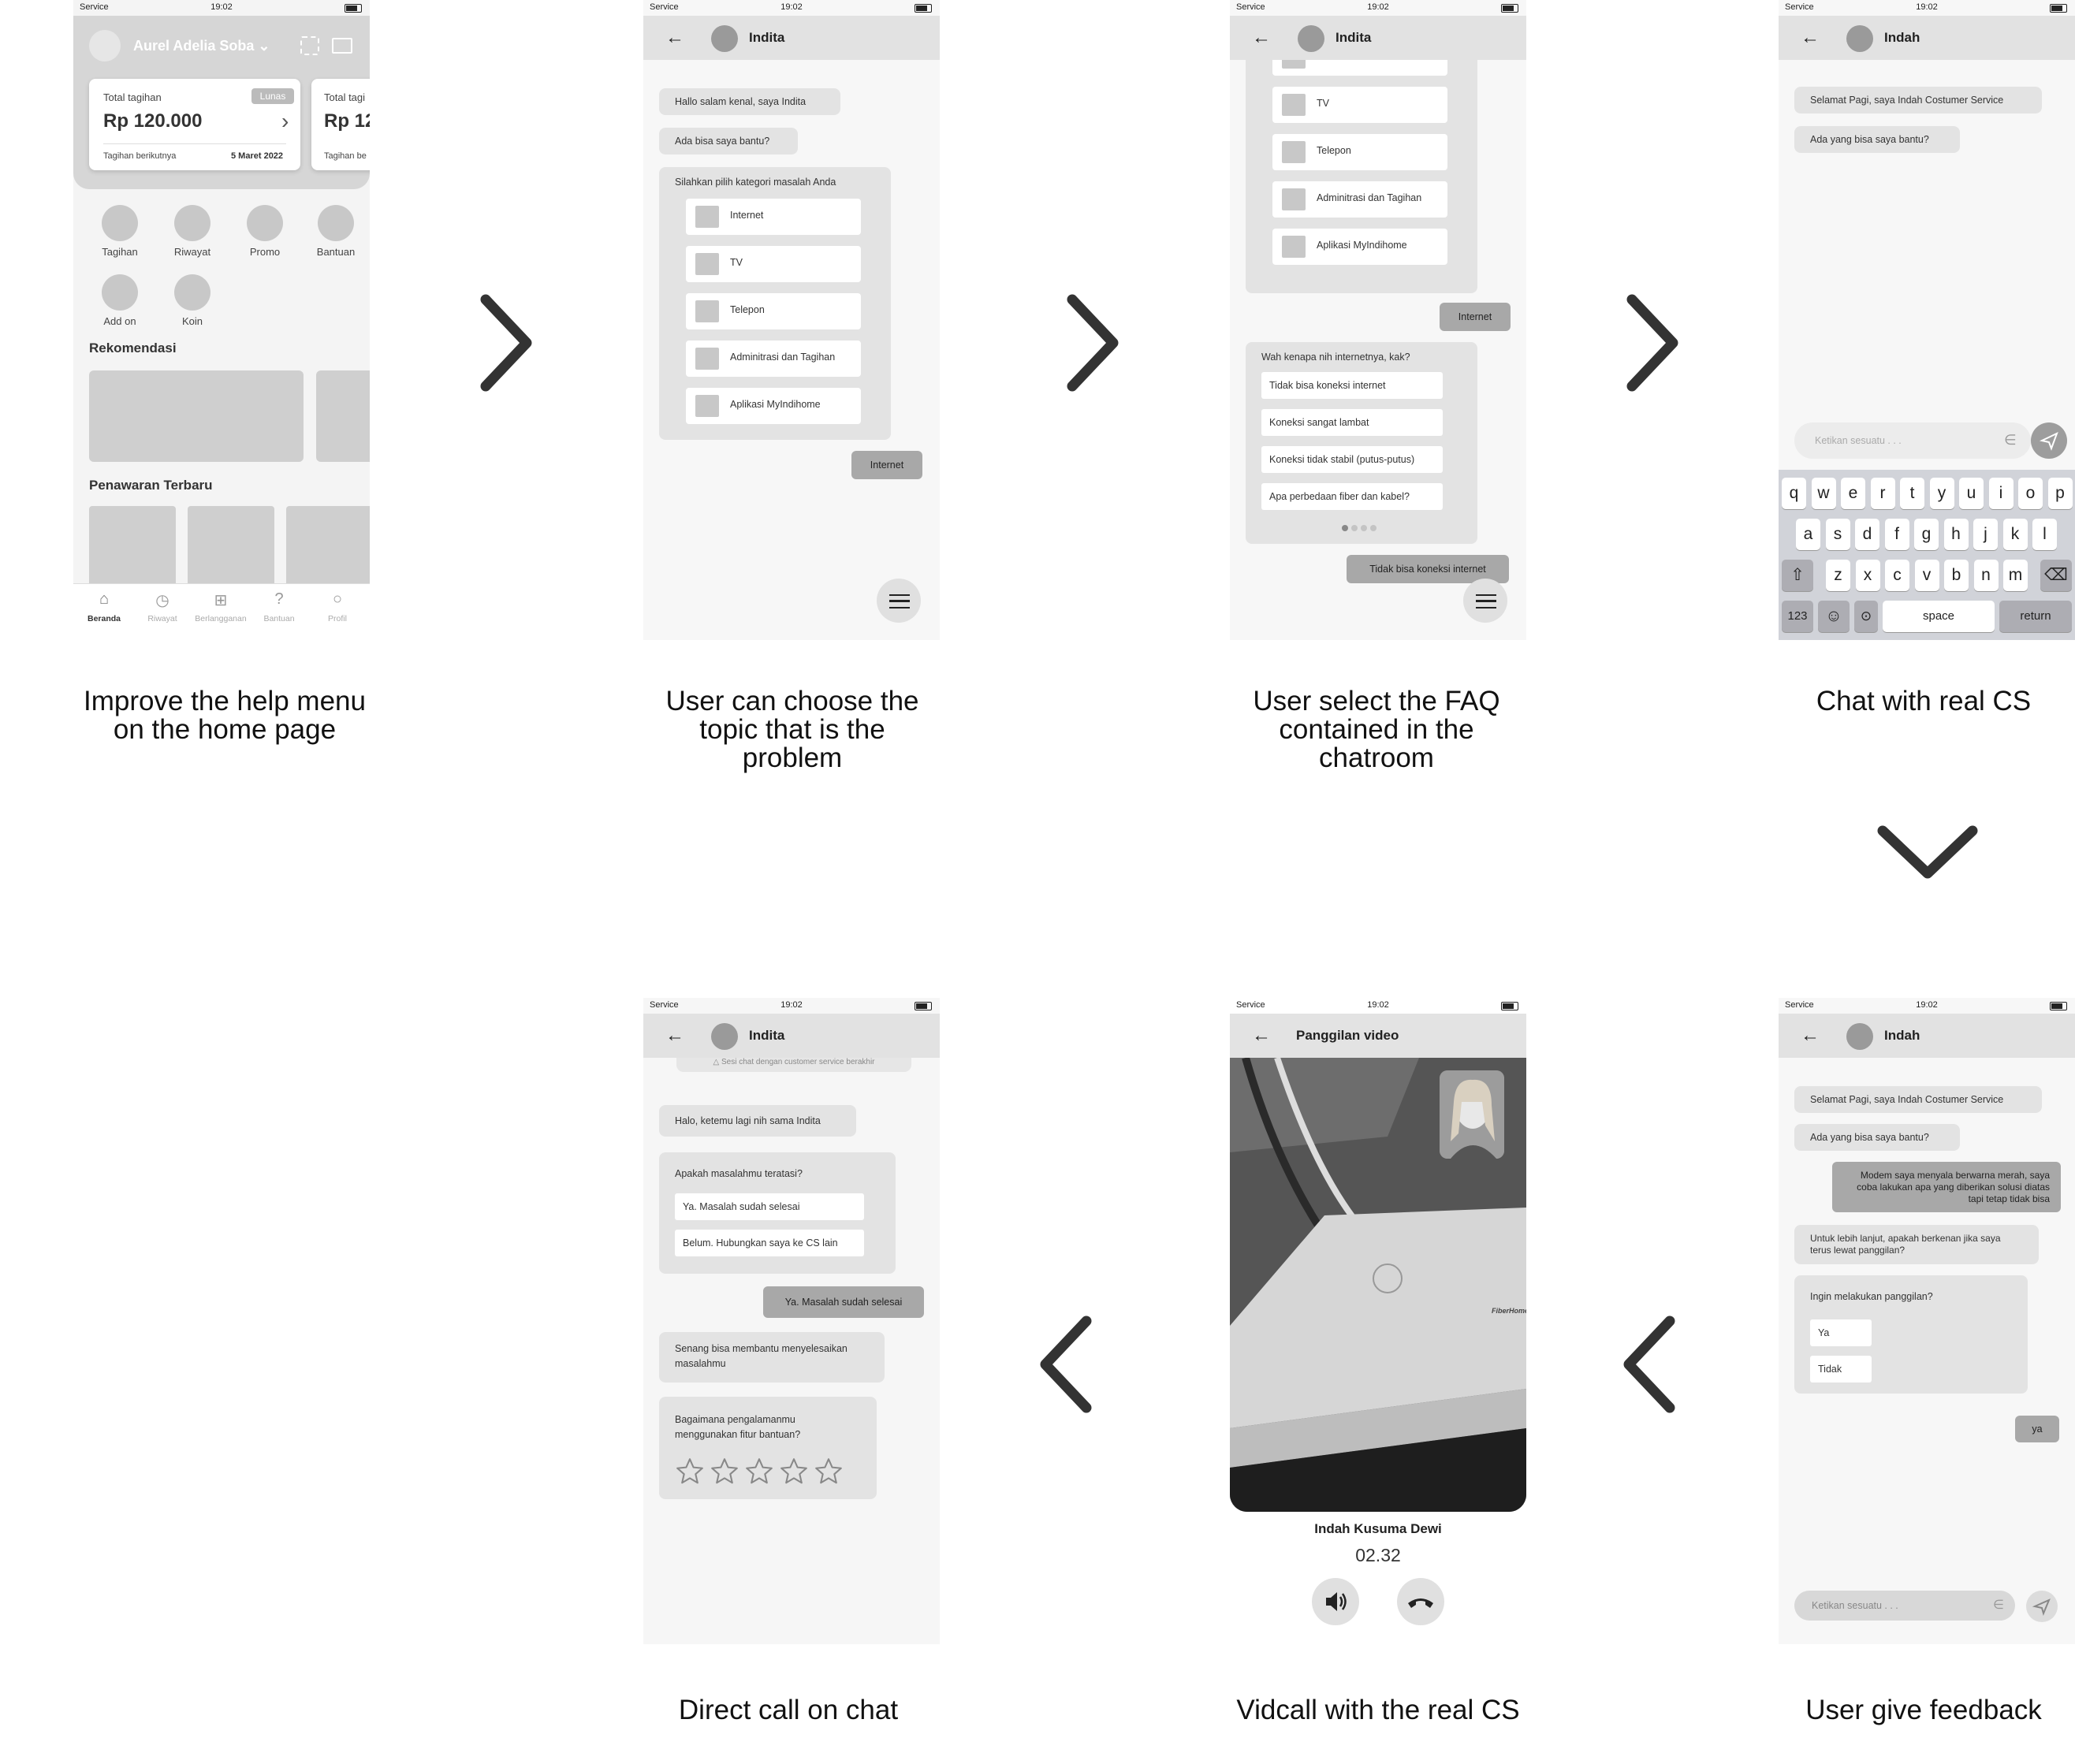 The width and height of the screenshot is (2075, 1764). I want to click on key-n: n, so click(1986, 575).